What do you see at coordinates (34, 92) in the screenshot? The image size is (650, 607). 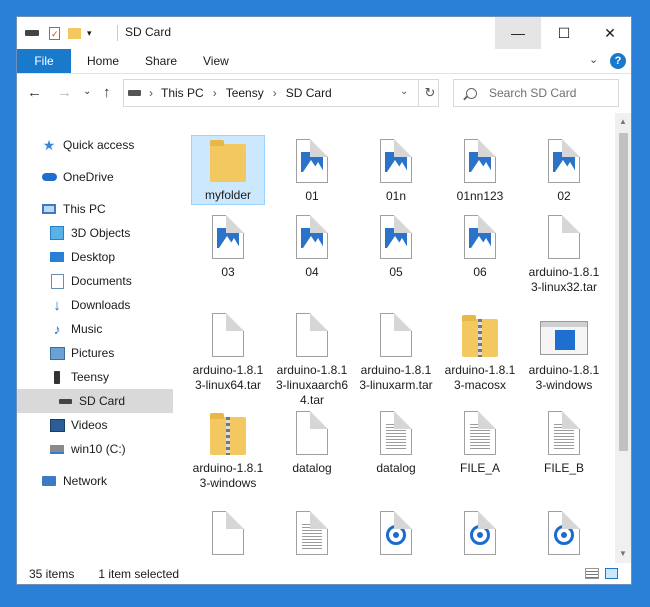 I see `back-icon: ←` at bounding box center [34, 92].